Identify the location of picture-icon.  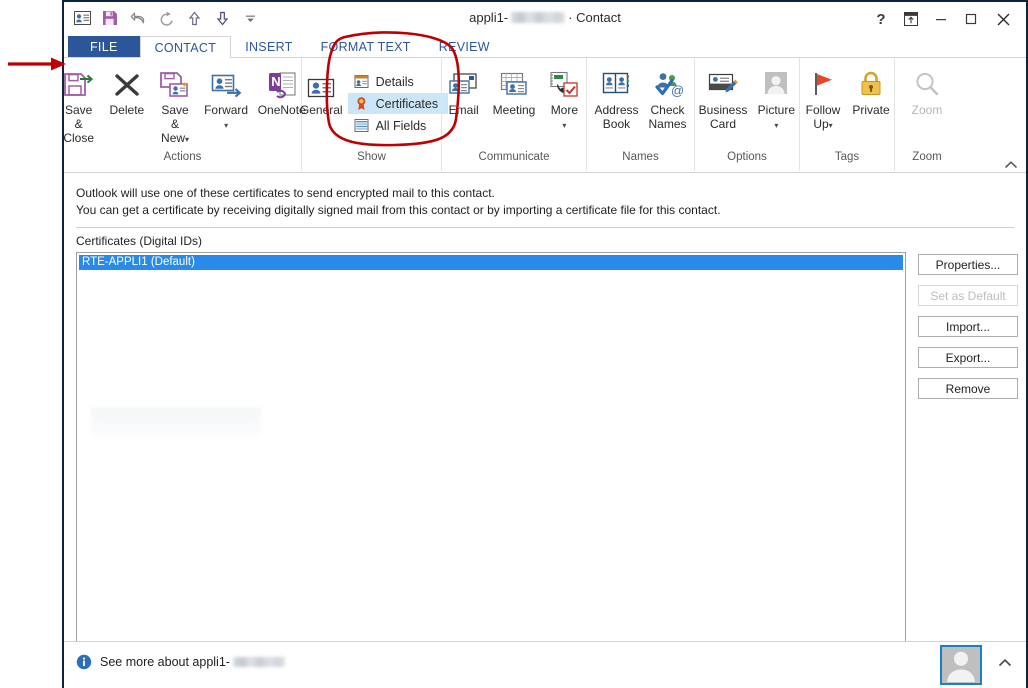
(776, 83).